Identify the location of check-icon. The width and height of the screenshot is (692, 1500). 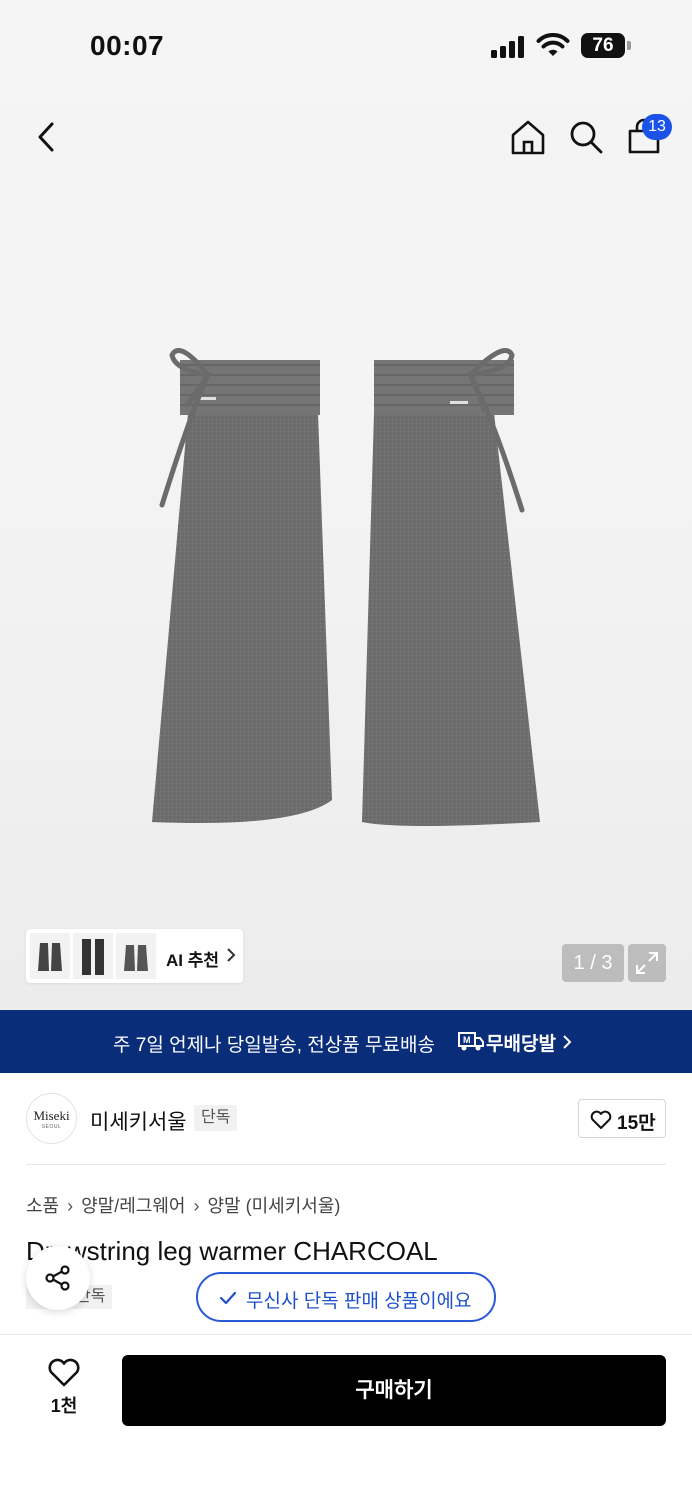
(228, 1298).